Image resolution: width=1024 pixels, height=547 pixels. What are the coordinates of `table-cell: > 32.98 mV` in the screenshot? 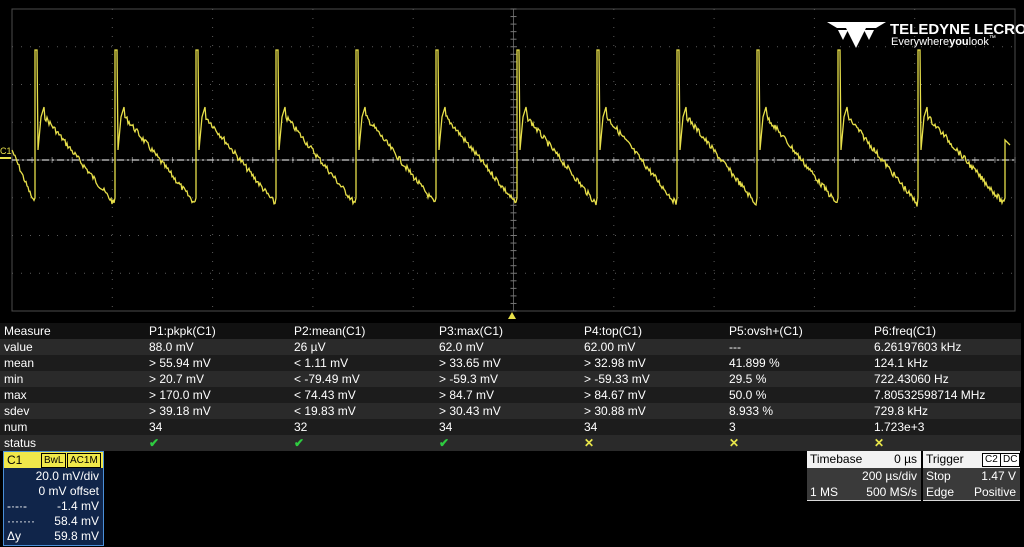 It's located at (615, 363).